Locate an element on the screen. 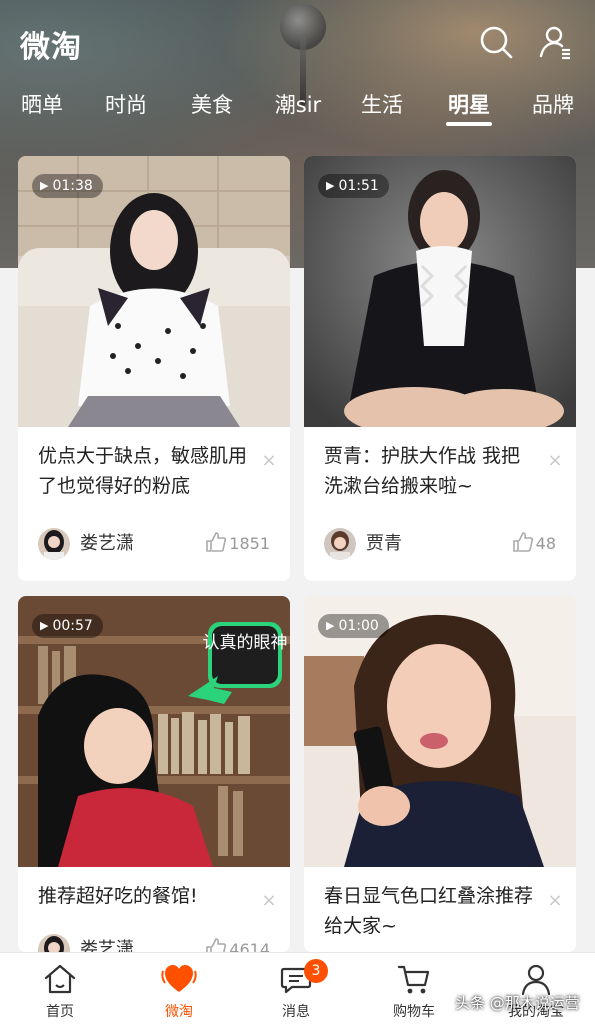 Image resolution: width=595 pixels, height=1024 pixels. like-count-text: 4614 is located at coordinates (249, 946).